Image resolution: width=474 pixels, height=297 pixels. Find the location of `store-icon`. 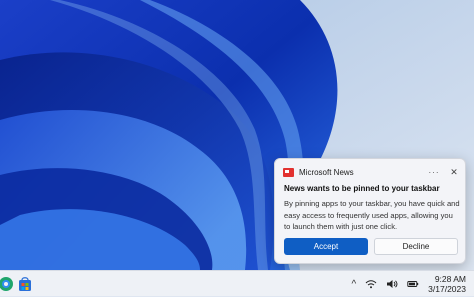

store-icon is located at coordinates (25, 284).